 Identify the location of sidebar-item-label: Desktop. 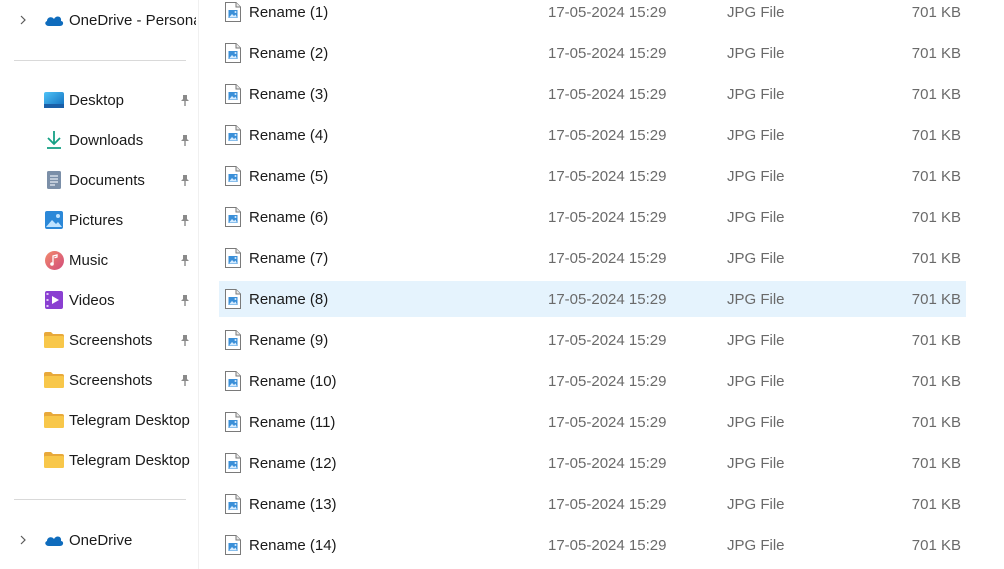
(97, 100).